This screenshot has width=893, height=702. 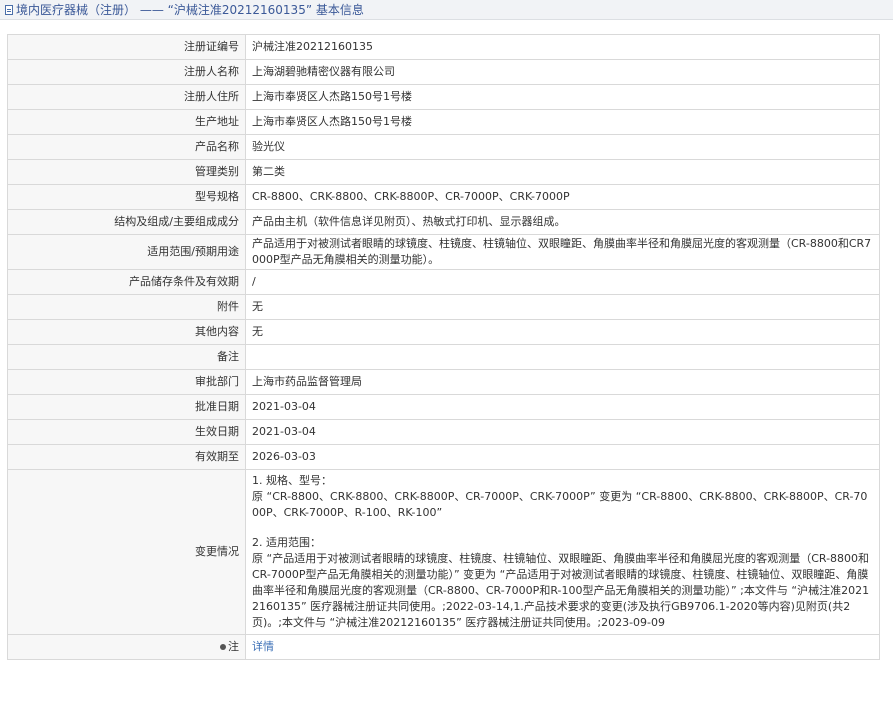 I want to click on row-label: 审批部门, so click(x=126, y=382).